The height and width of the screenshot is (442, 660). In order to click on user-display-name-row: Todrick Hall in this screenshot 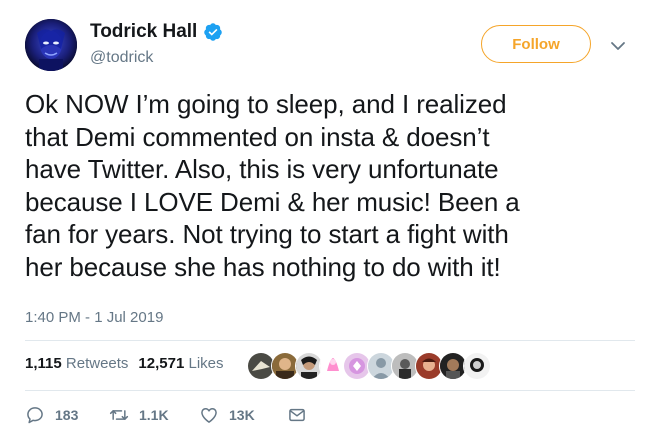, I will do `click(156, 32)`.